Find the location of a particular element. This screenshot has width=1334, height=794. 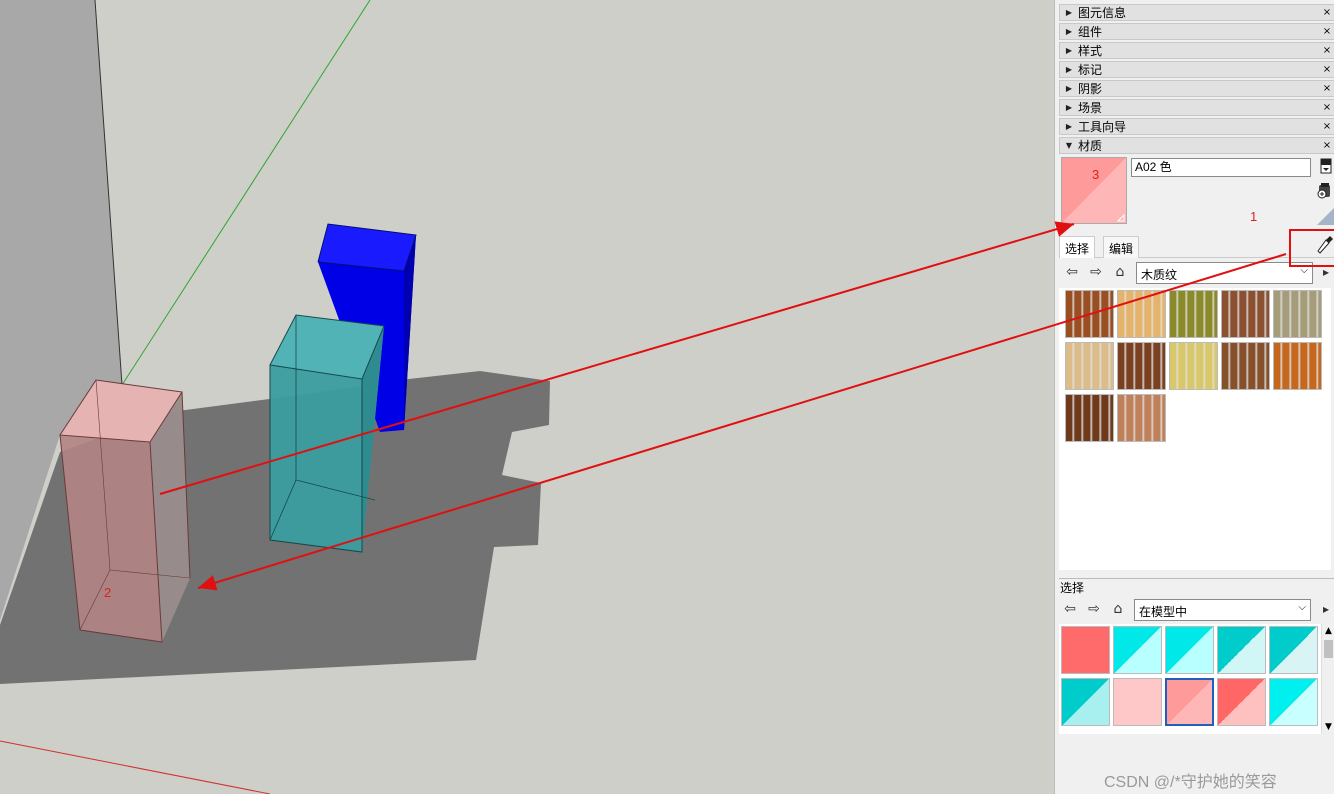

model-select: 在模型中 ⌵ is located at coordinates (1222, 610).